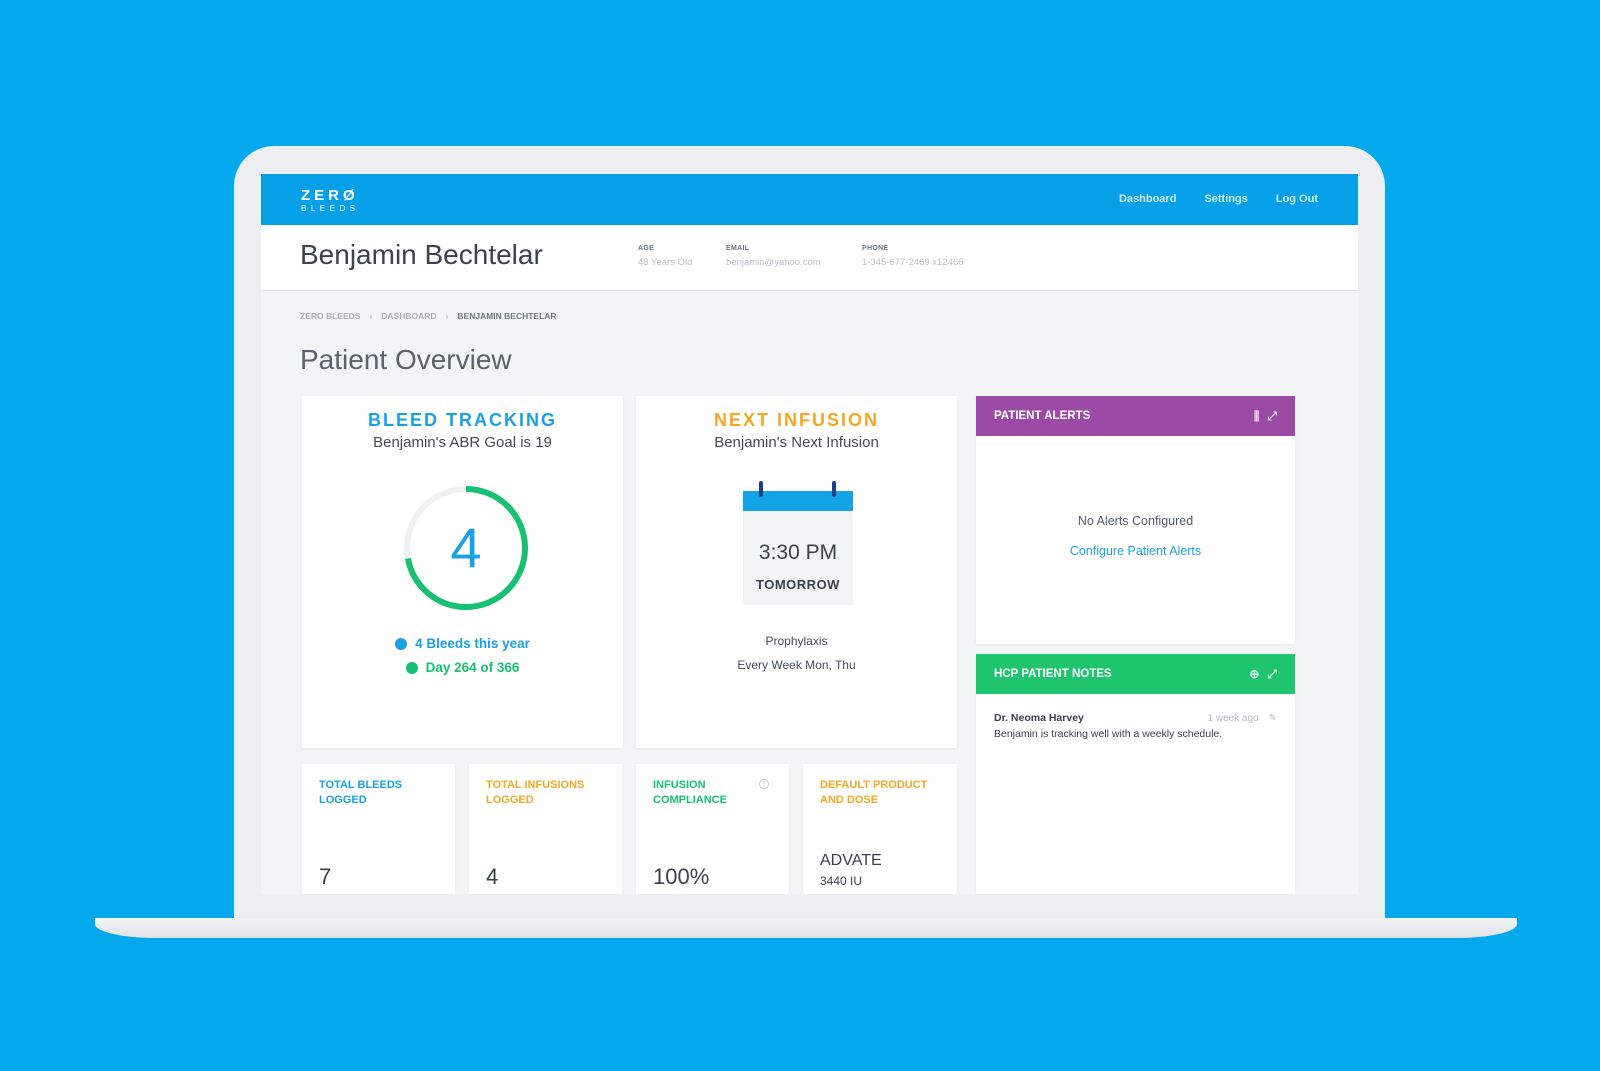 Image resolution: width=1600 pixels, height=1071 pixels. I want to click on note-time: 1 week ago, so click(1233, 718).